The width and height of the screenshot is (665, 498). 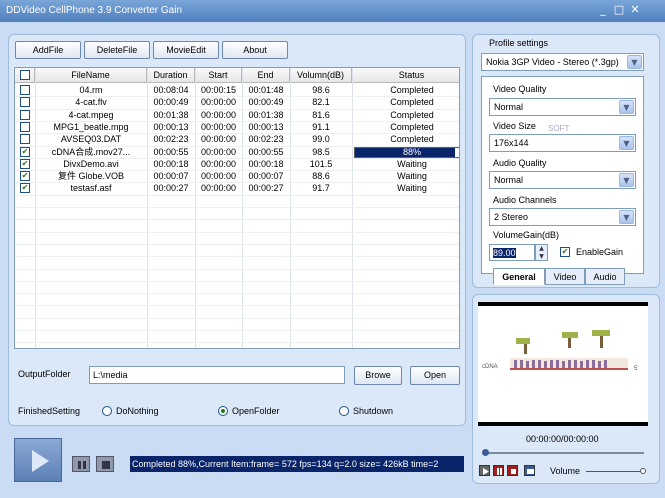 What do you see at coordinates (321, 75) in the screenshot?
I see `header-volume: Volumn(dB)` at bounding box center [321, 75].